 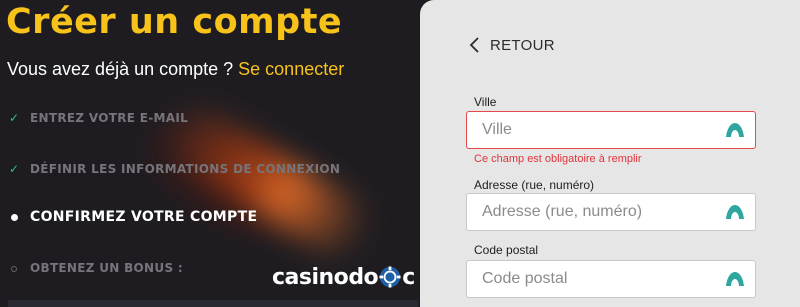 What do you see at coordinates (485, 102) in the screenshot?
I see `city-label: Ville` at bounding box center [485, 102].